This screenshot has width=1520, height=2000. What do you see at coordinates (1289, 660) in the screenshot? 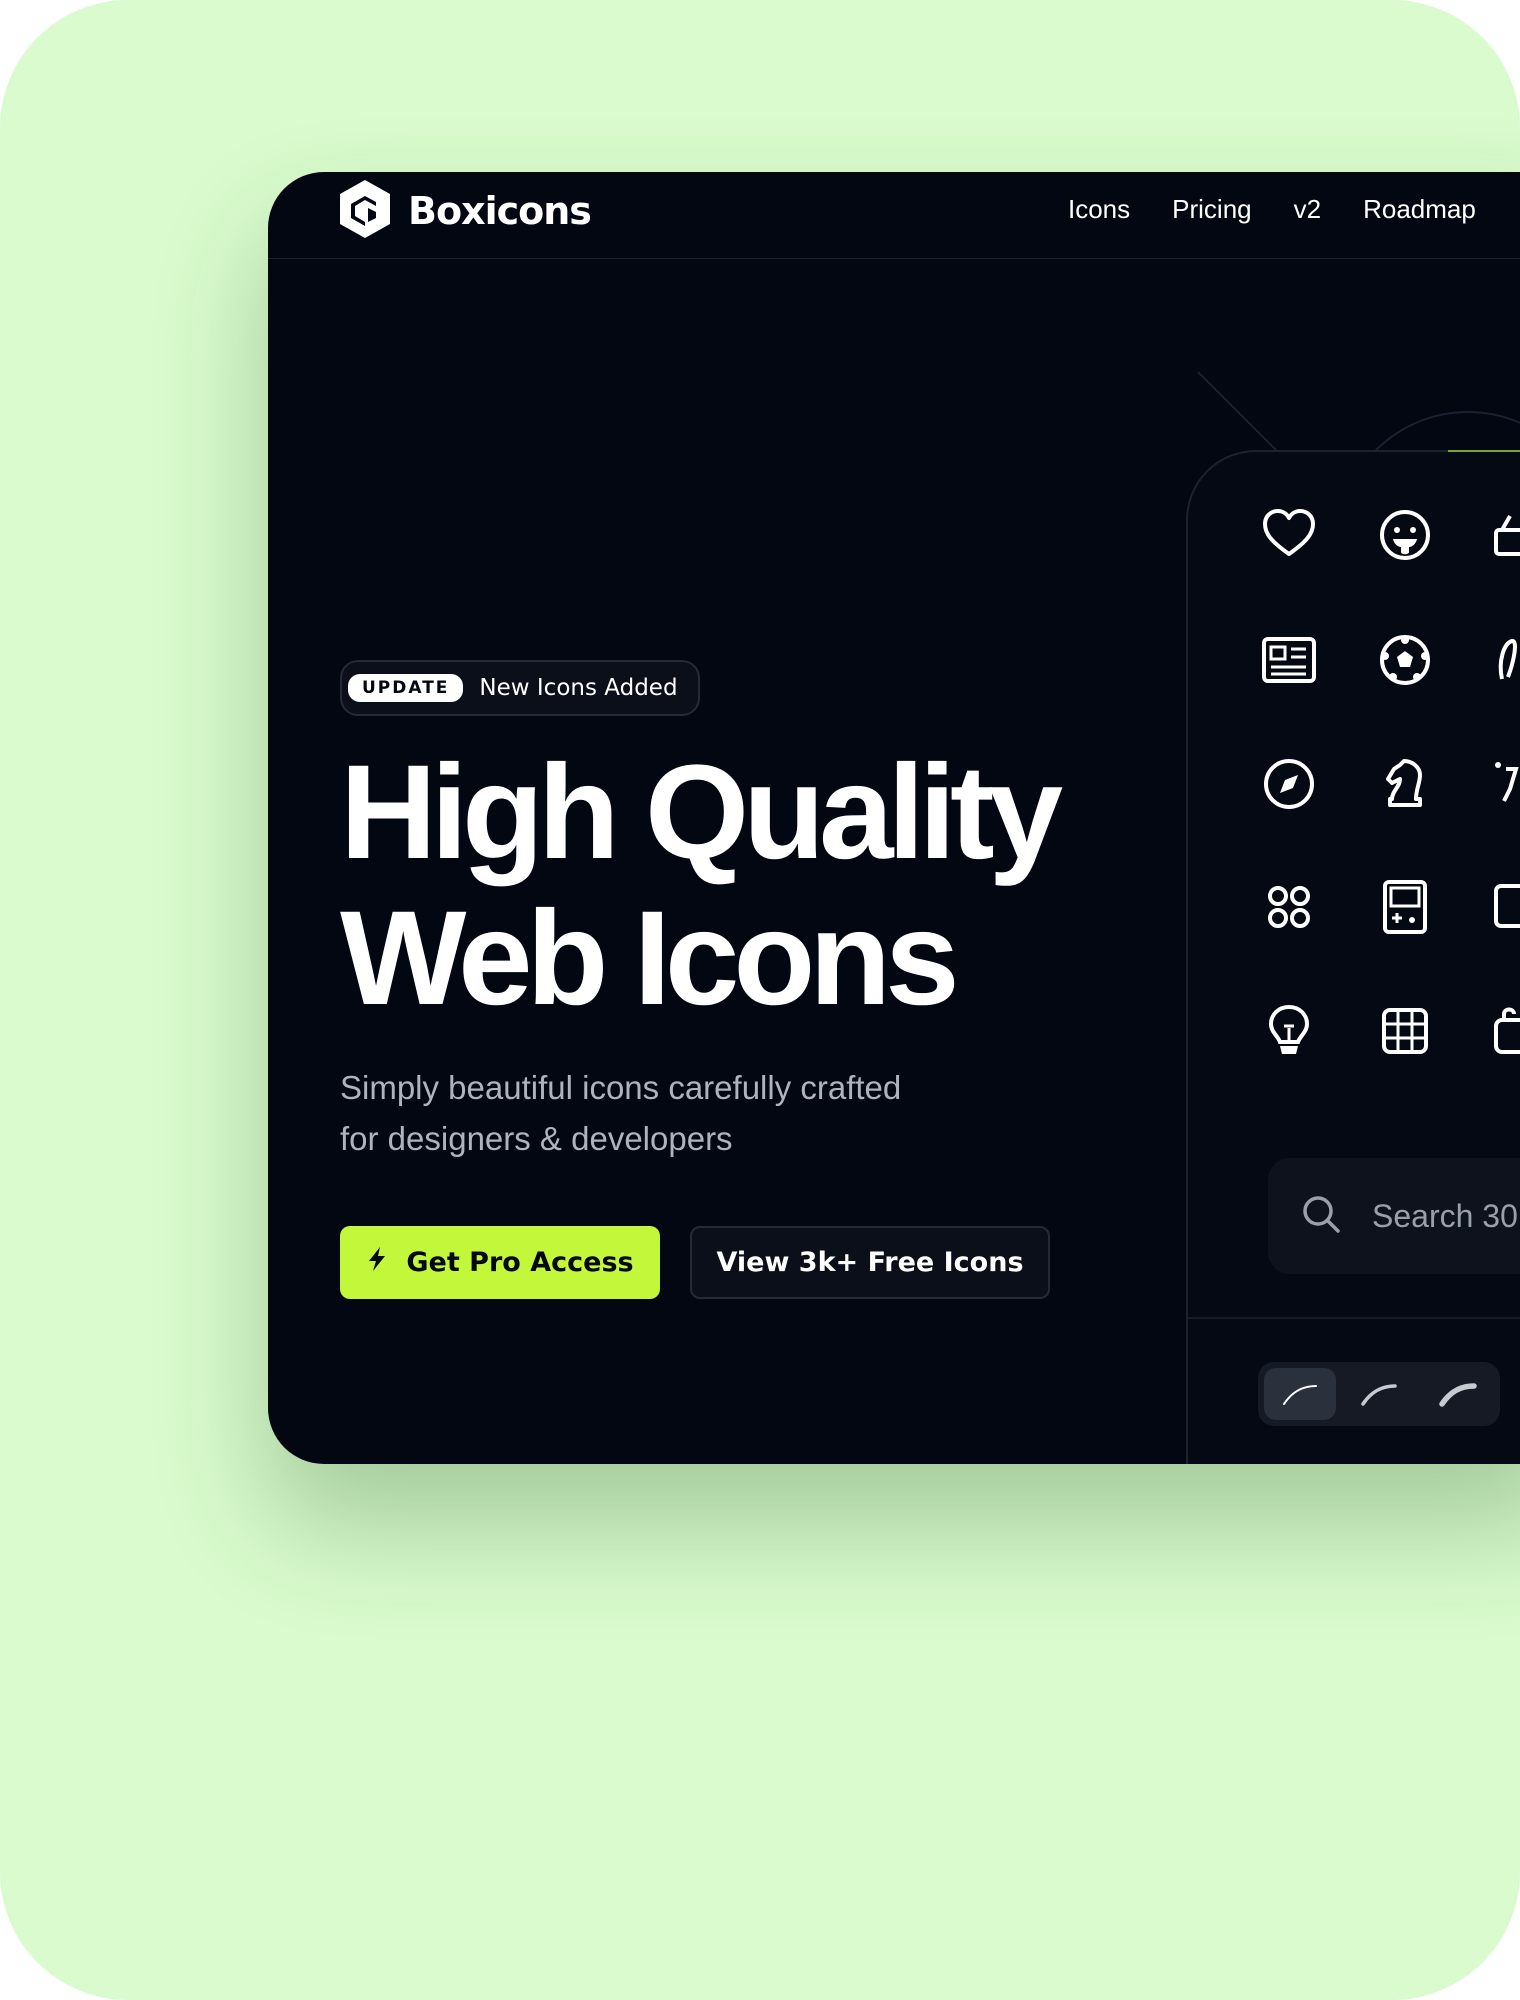
I see `news-card-icon` at bounding box center [1289, 660].